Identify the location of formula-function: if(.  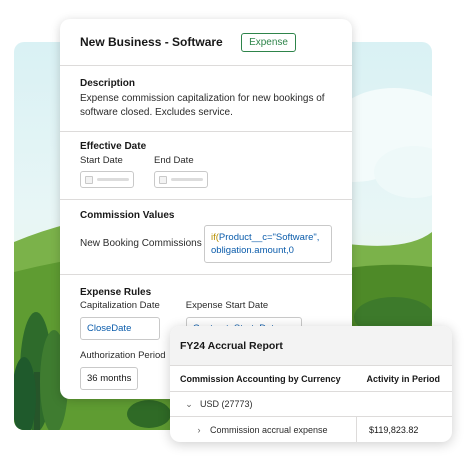
(215, 237).